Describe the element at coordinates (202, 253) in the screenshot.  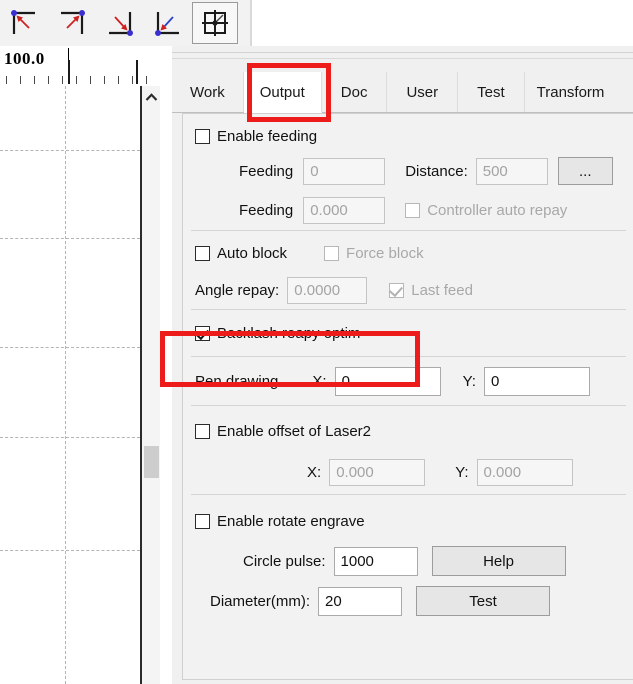
I see `auto-block-checkbox` at that location.